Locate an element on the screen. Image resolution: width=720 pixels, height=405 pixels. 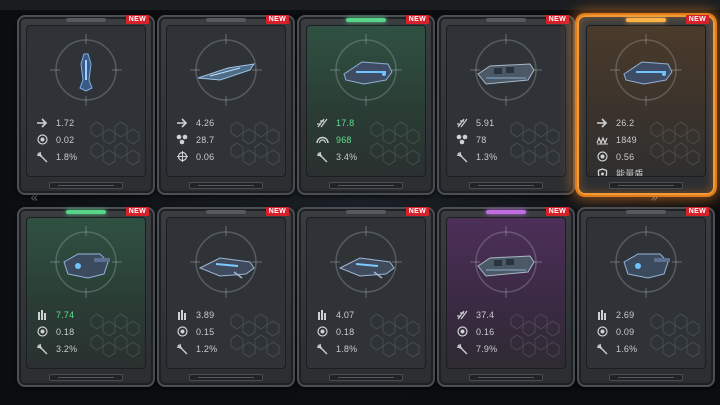
ship-card: 7.74 0.18 3.2% NEW is located at coordinates (86, 297).